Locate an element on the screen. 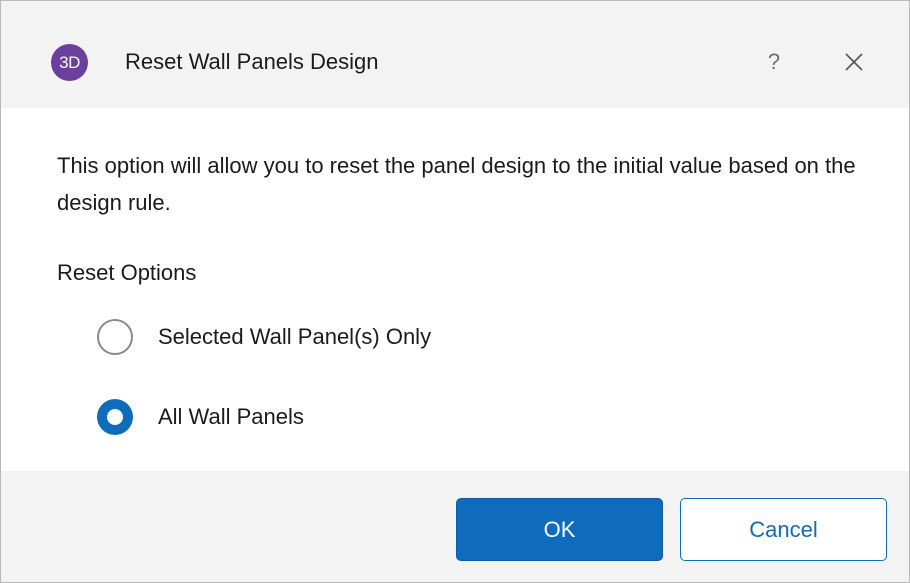 Image resolution: width=910 pixels, height=583 pixels. radio-selected-panels is located at coordinates (115, 337).